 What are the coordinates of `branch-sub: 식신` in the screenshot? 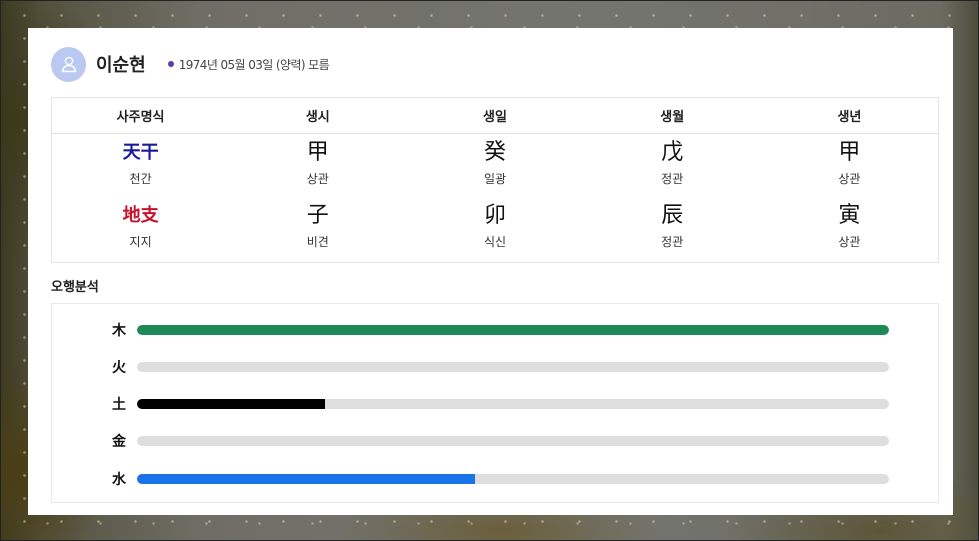 It's located at (495, 242).